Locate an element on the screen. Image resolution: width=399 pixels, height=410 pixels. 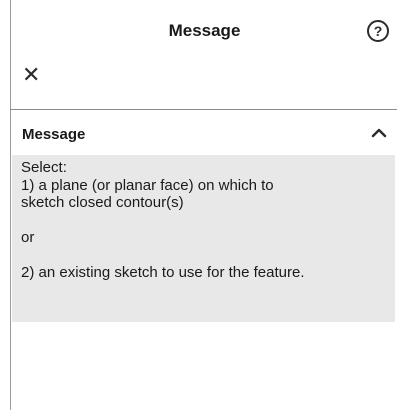
message-section-header: Message is located at coordinates (204, 134).